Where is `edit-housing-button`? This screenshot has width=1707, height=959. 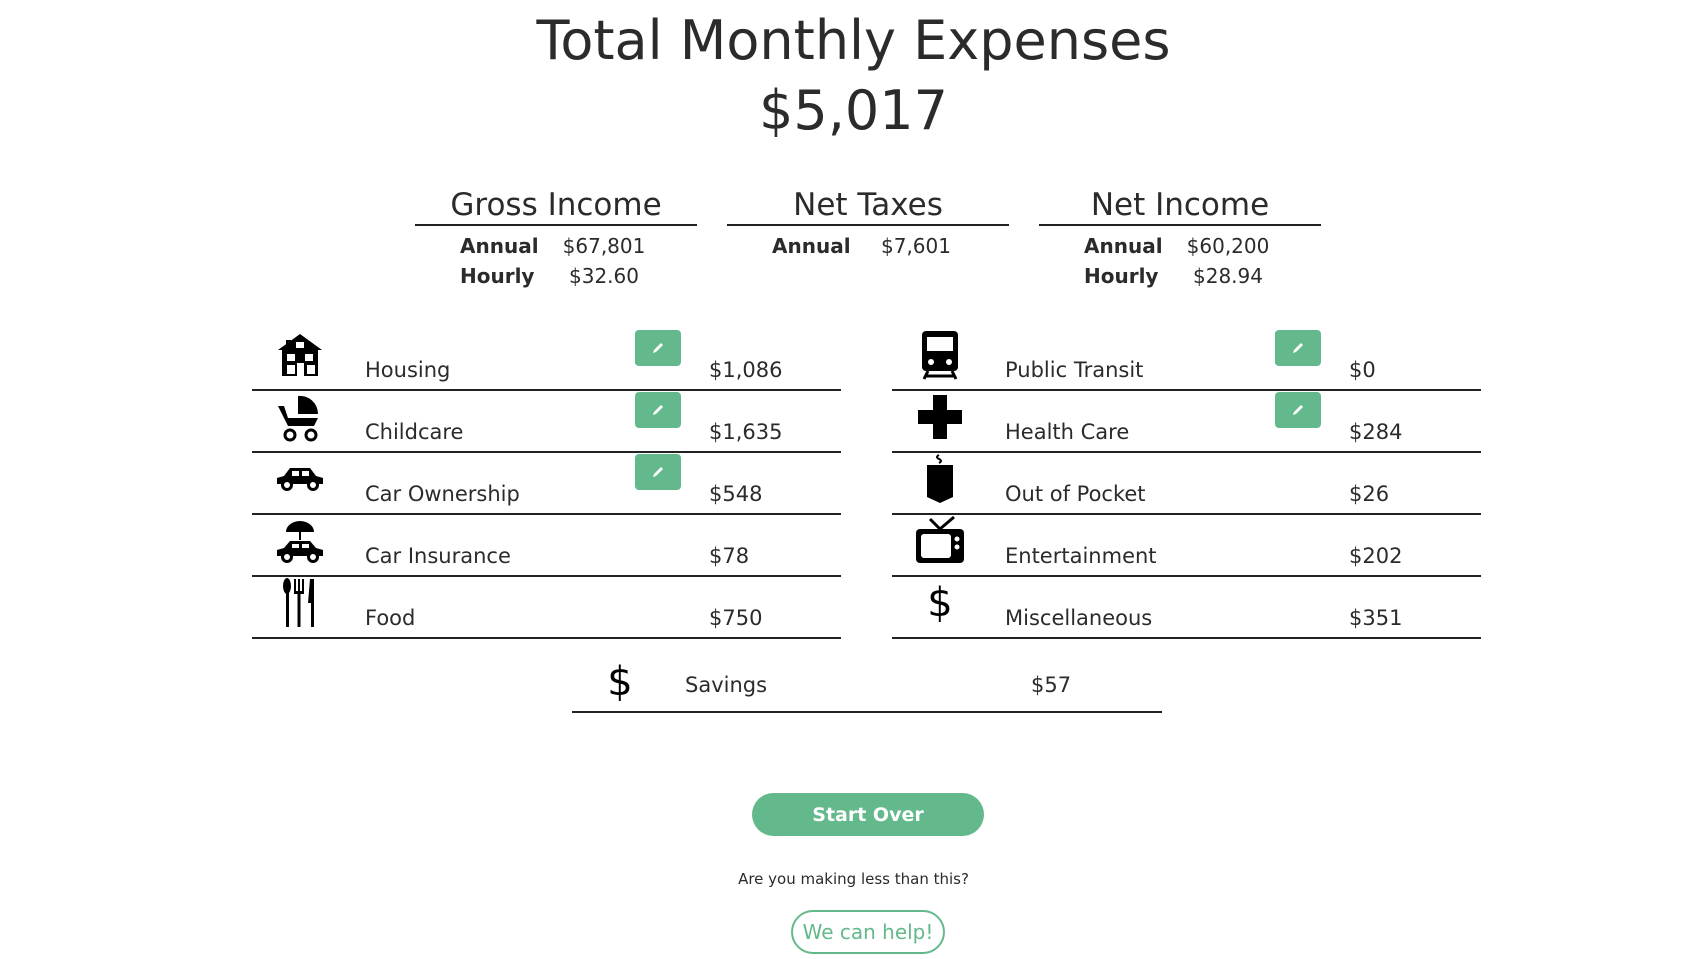
edit-housing-button is located at coordinates (658, 348).